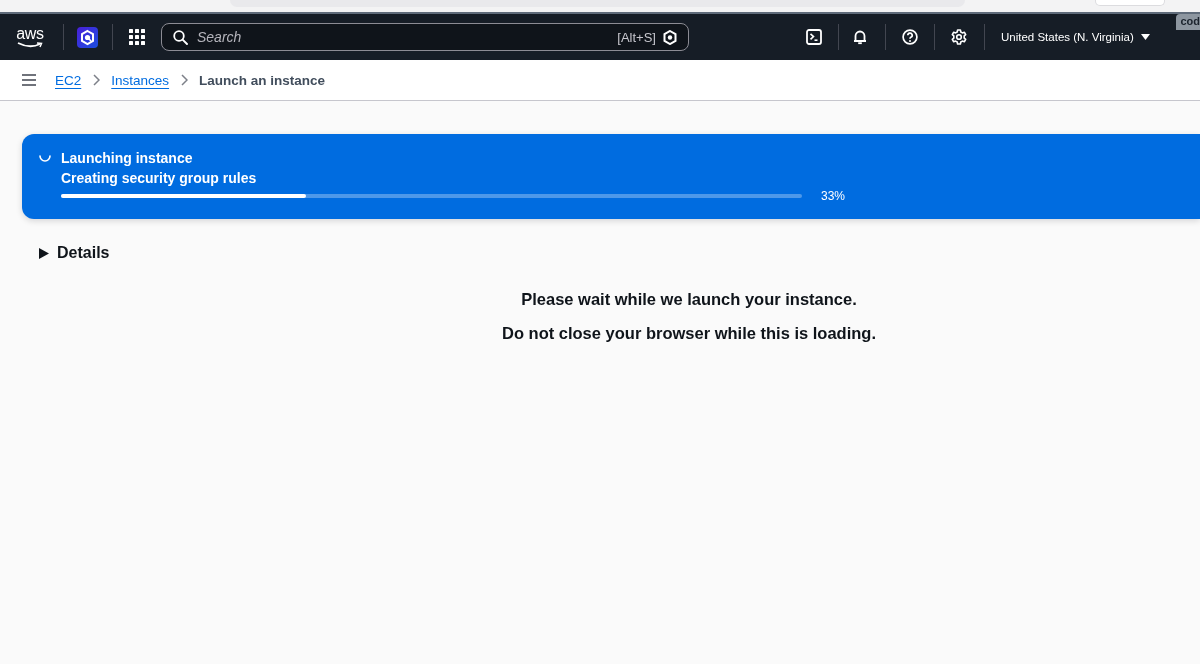 The image size is (1200, 664). I want to click on search-icon, so click(180, 37).